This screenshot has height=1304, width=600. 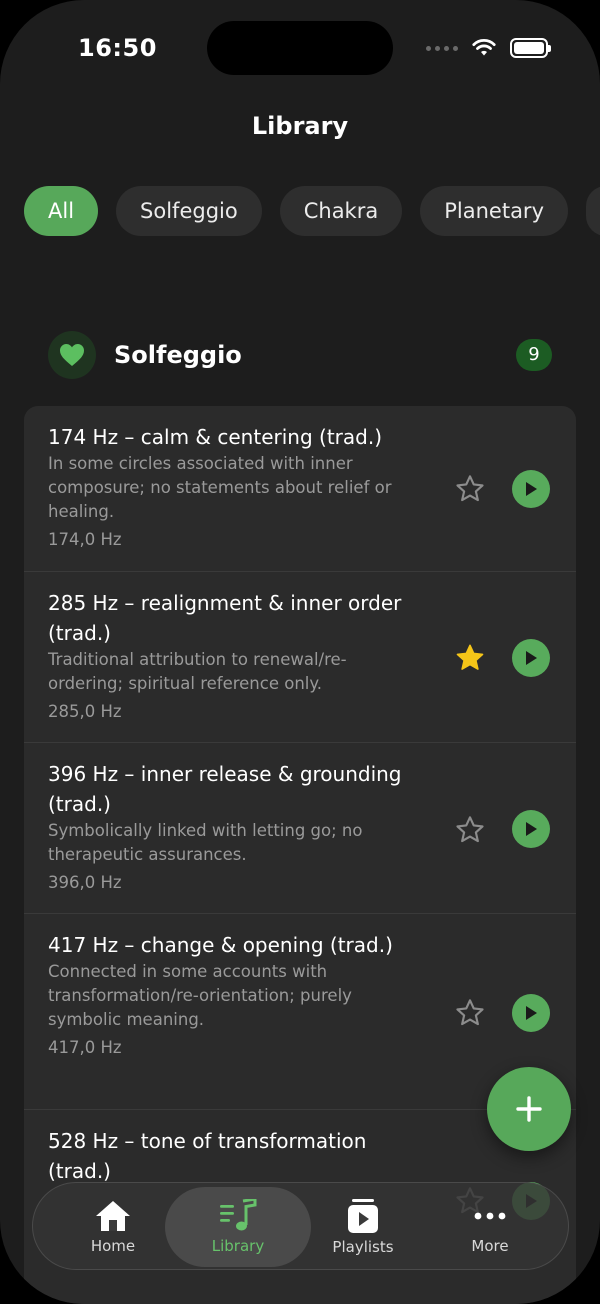 What do you see at coordinates (207, 1156) in the screenshot?
I see `item-title: 528 Hz – tone of transformation (trad.)` at bounding box center [207, 1156].